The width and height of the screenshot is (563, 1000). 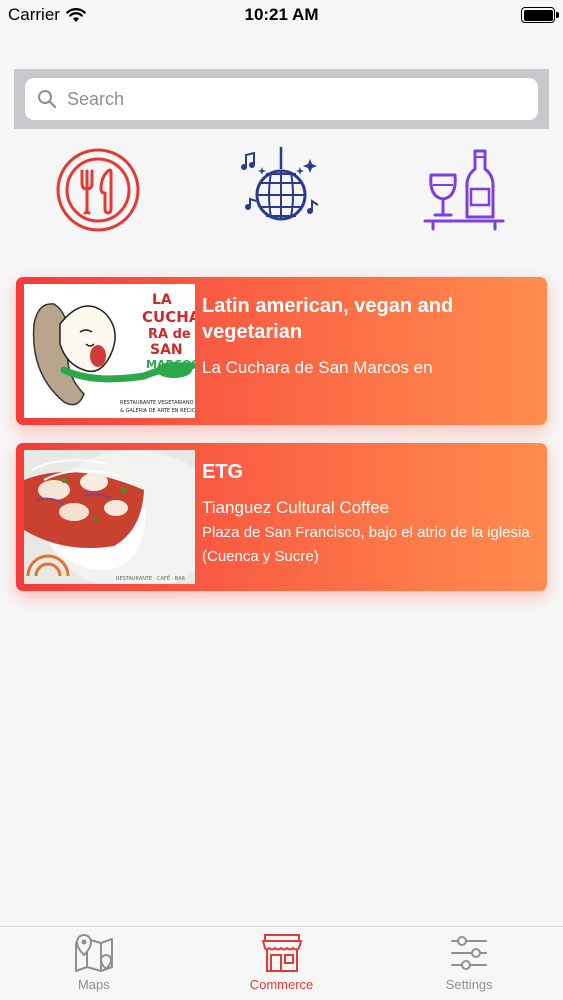 I want to click on wine-bottle-icon, so click(x=464, y=190).